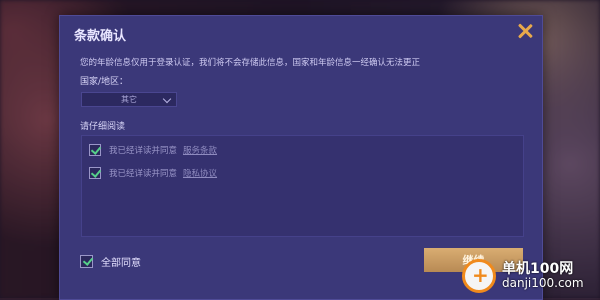 The image size is (600, 300). I want to click on watermark-site-name: 单机100网, so click(538, 269).